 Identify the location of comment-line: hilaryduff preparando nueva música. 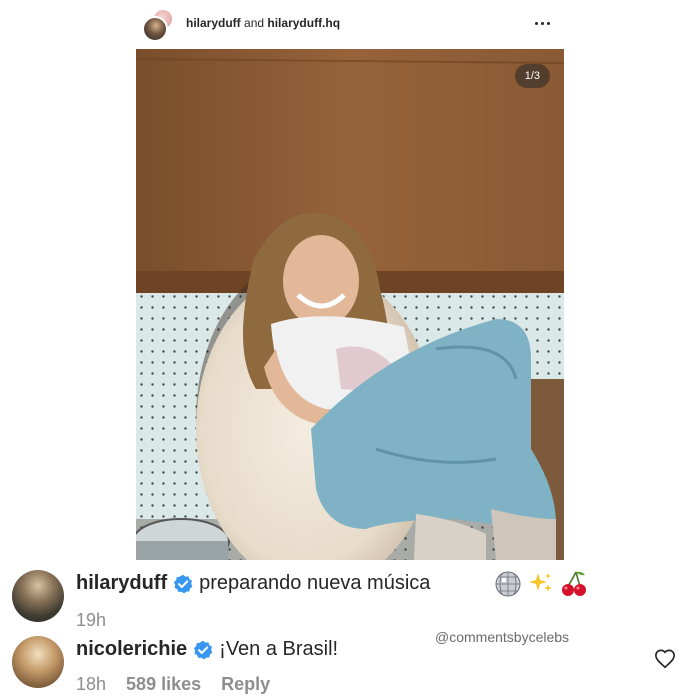
(253, 583).